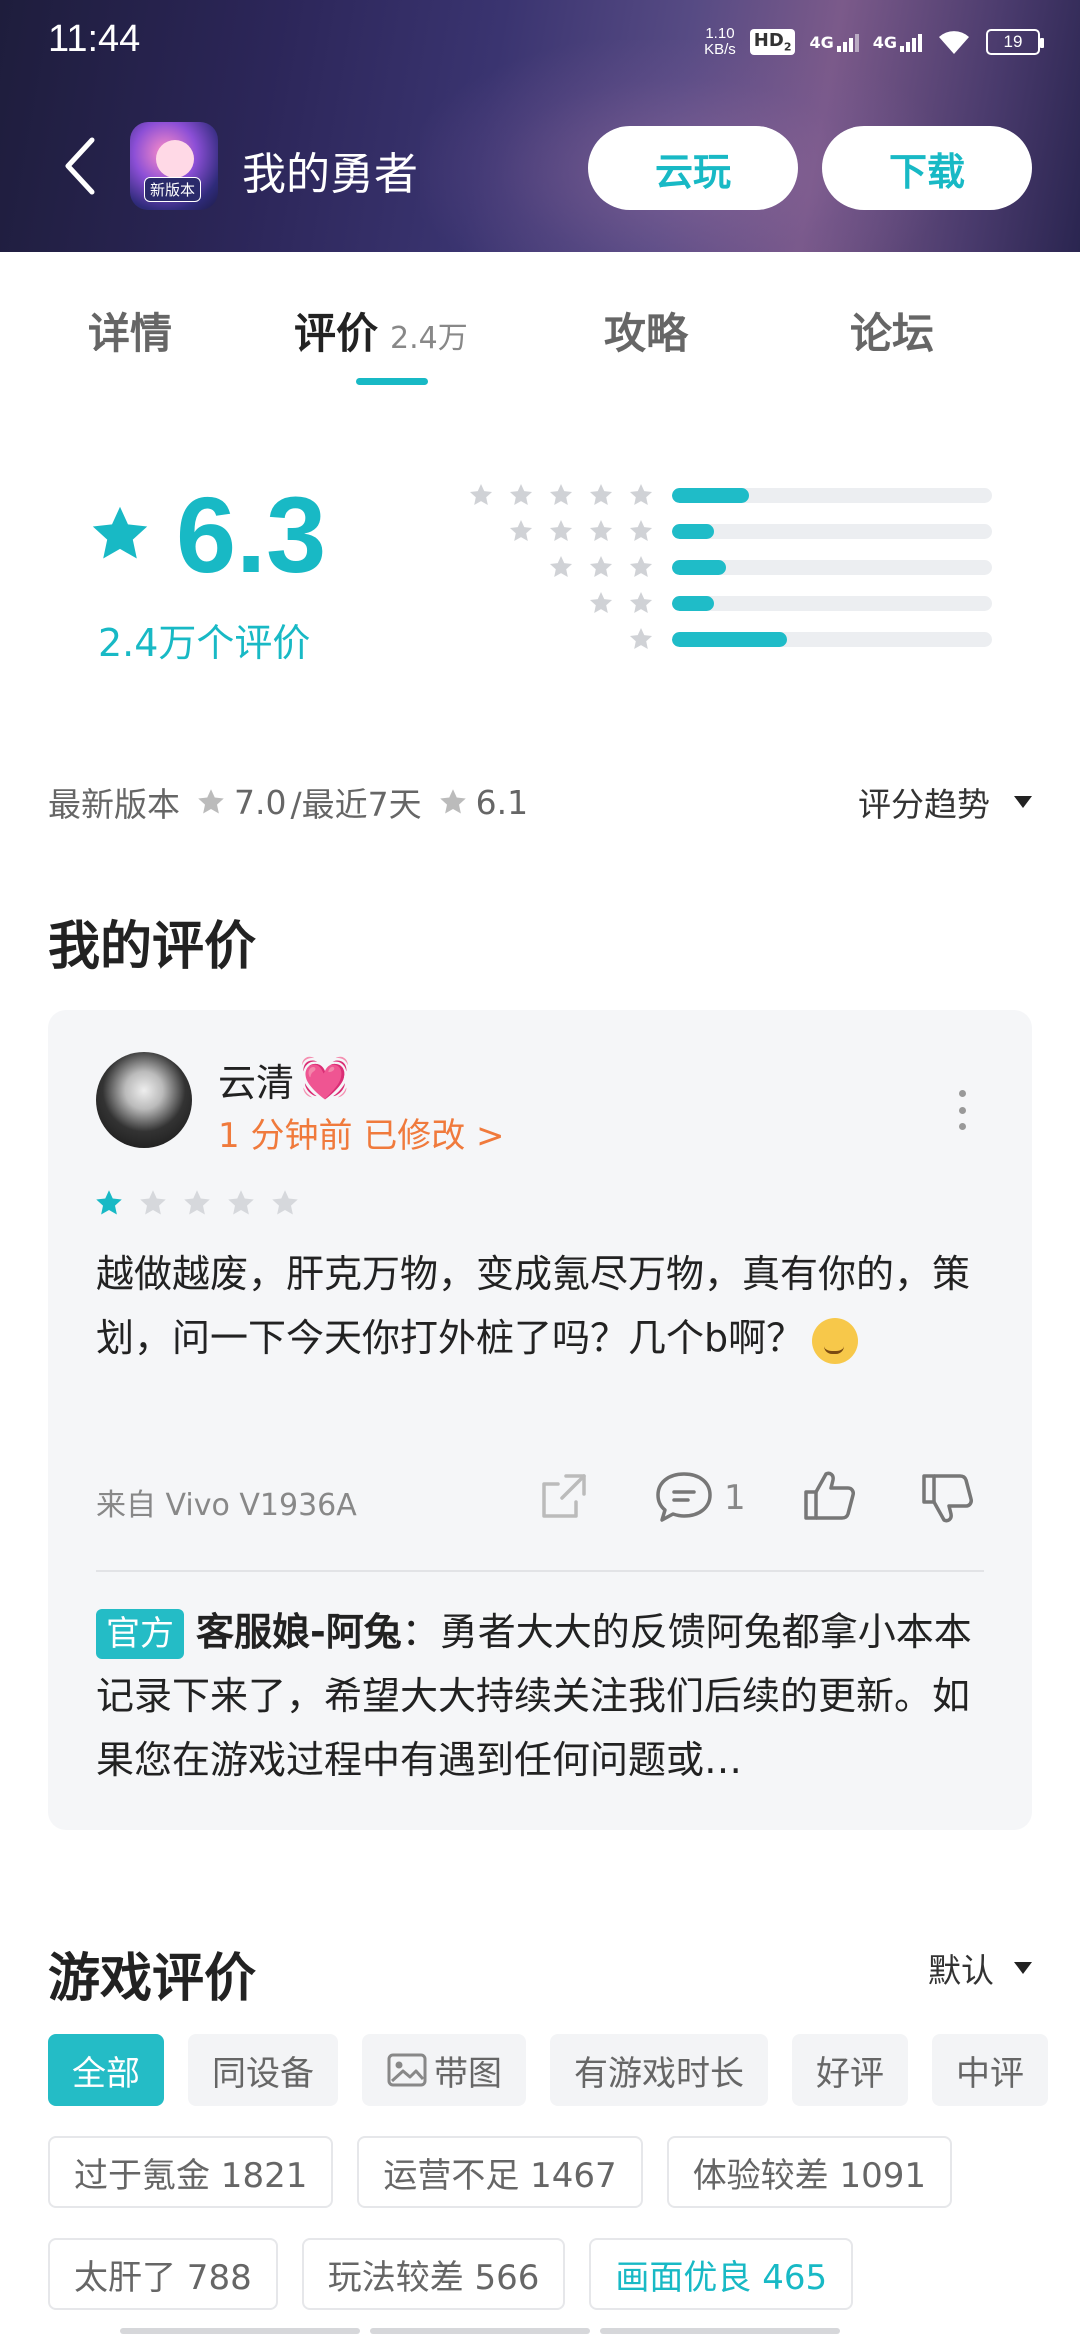  What do you see at coordinates (540, 327) in the screenshot?
I see `tab-bar: 详情 评价 2.4万 攻略 论坛` at bounding box center [540, 327].